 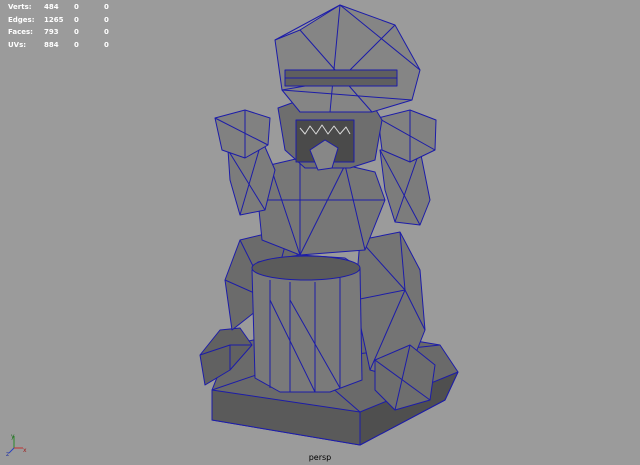 What do you see at coordinates (320, 457) in the screenshot?
I see `camera-name-label: persp` at bounding box center [320, 457].